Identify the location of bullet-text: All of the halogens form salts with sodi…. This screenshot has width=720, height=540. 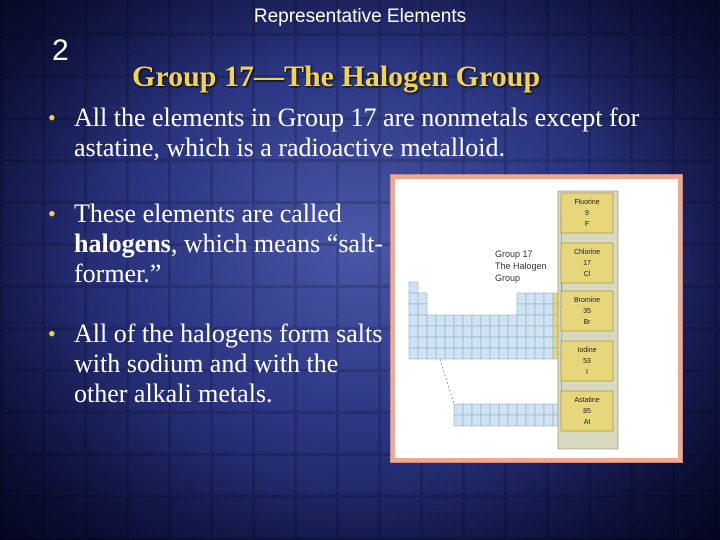
(228, 363).